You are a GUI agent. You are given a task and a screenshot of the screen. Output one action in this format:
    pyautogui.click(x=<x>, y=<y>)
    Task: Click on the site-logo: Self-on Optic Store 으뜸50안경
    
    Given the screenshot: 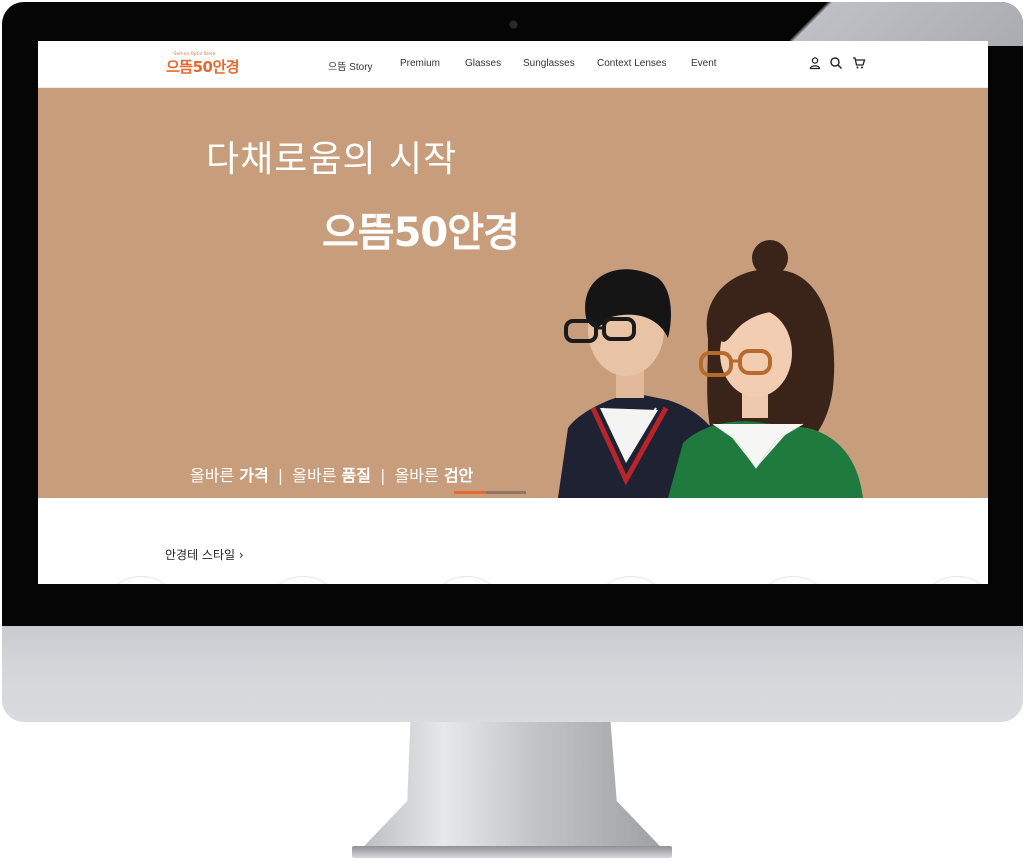 What is the action you would take?
    pyautogui.click(x=203, y=64)
    